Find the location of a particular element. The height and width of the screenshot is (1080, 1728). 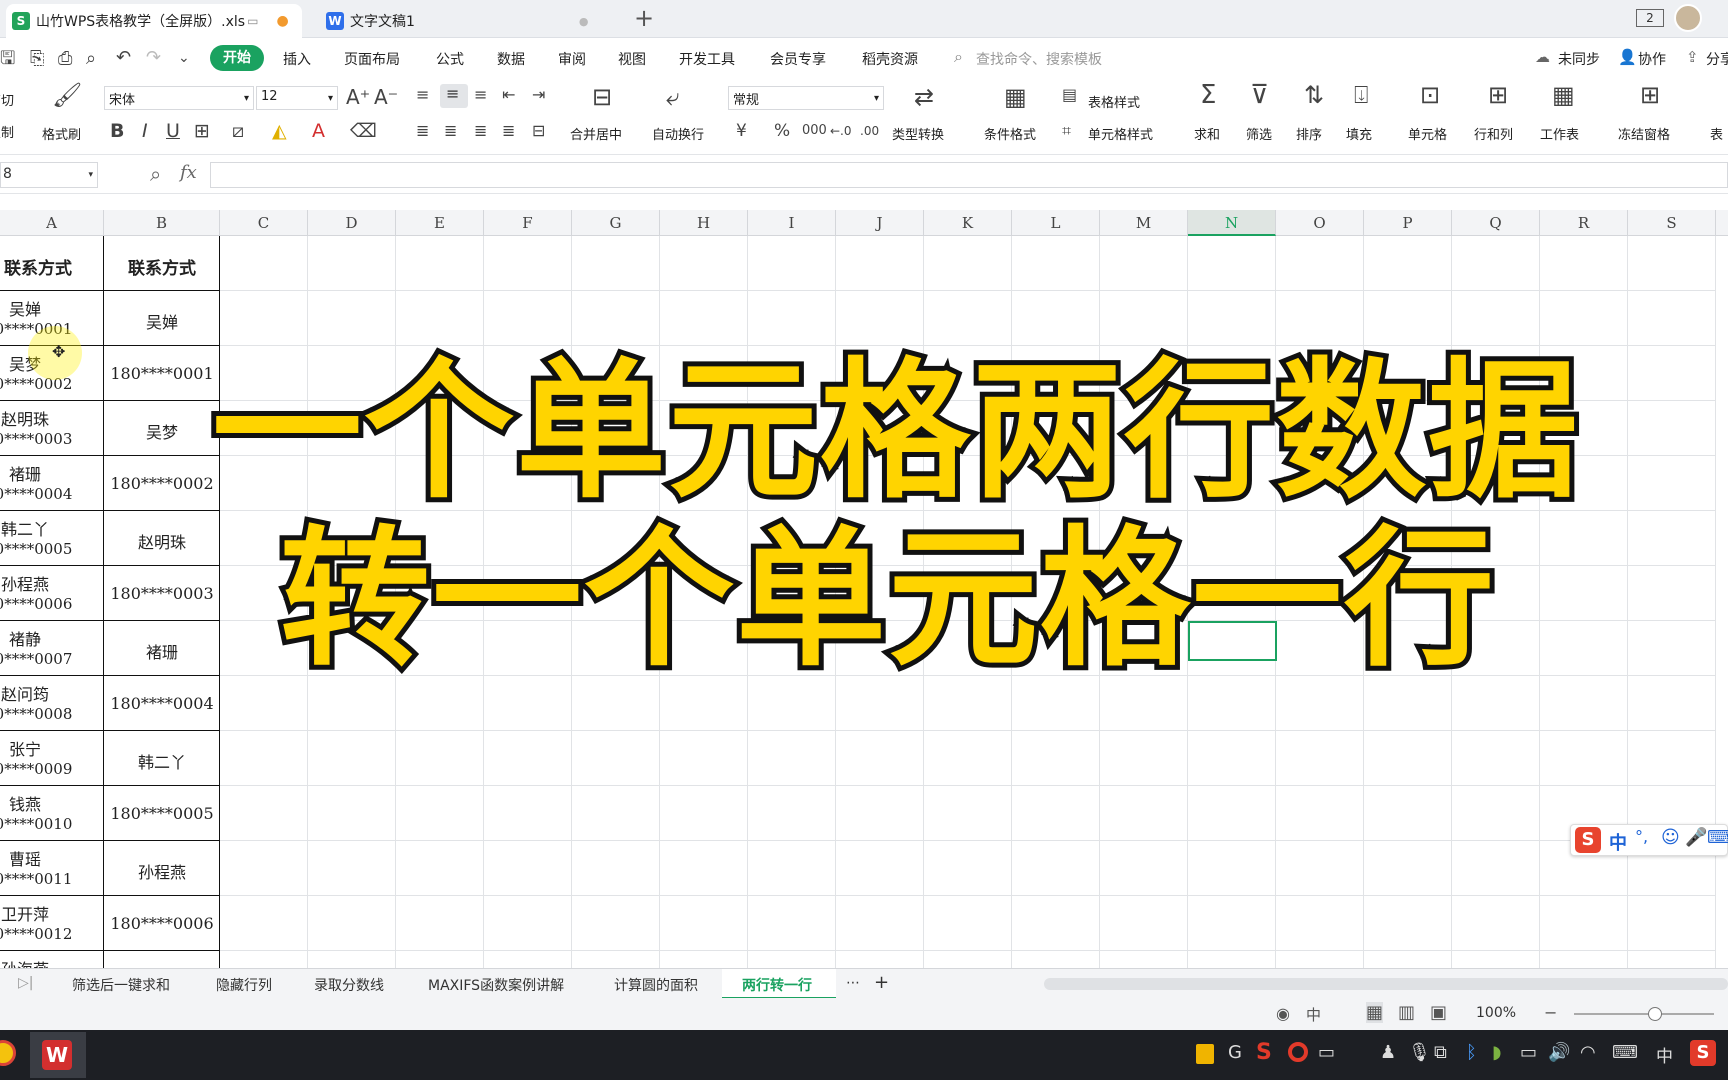

italic-icon: I is located at coordinates (145, 131).